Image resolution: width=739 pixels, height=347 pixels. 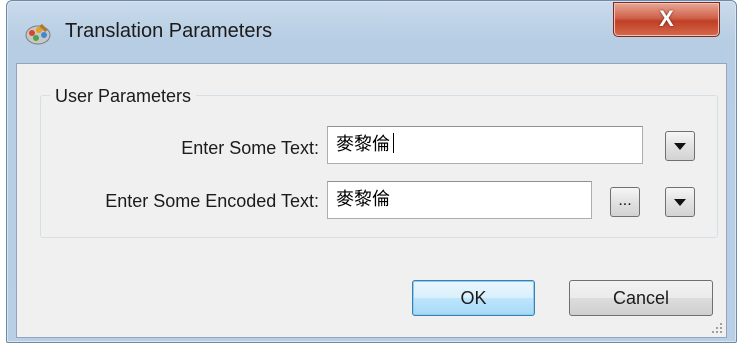 What do you see at coordinates (641, 298) in the screenshot?
I see `cancel-button: Cancel` at bounding box center [641, 298].